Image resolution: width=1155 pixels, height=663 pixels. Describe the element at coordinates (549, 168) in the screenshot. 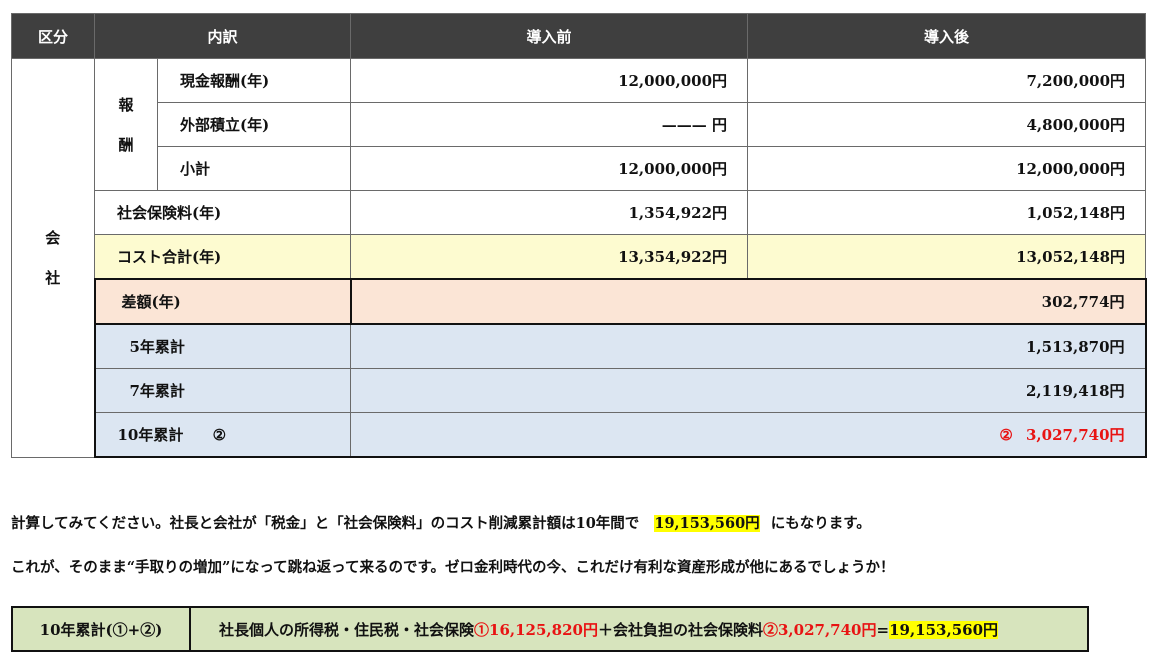

I see `subtotal-before: 12,000,000円` at that location.